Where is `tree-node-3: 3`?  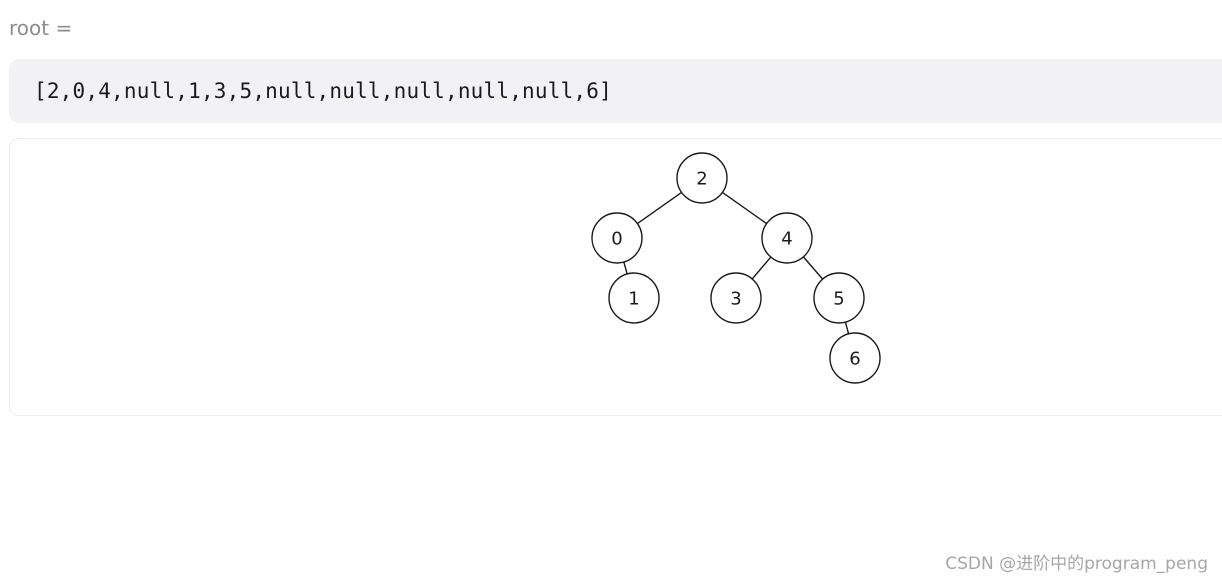 tree-node-3: 3 is located at coordinates (736, 298).